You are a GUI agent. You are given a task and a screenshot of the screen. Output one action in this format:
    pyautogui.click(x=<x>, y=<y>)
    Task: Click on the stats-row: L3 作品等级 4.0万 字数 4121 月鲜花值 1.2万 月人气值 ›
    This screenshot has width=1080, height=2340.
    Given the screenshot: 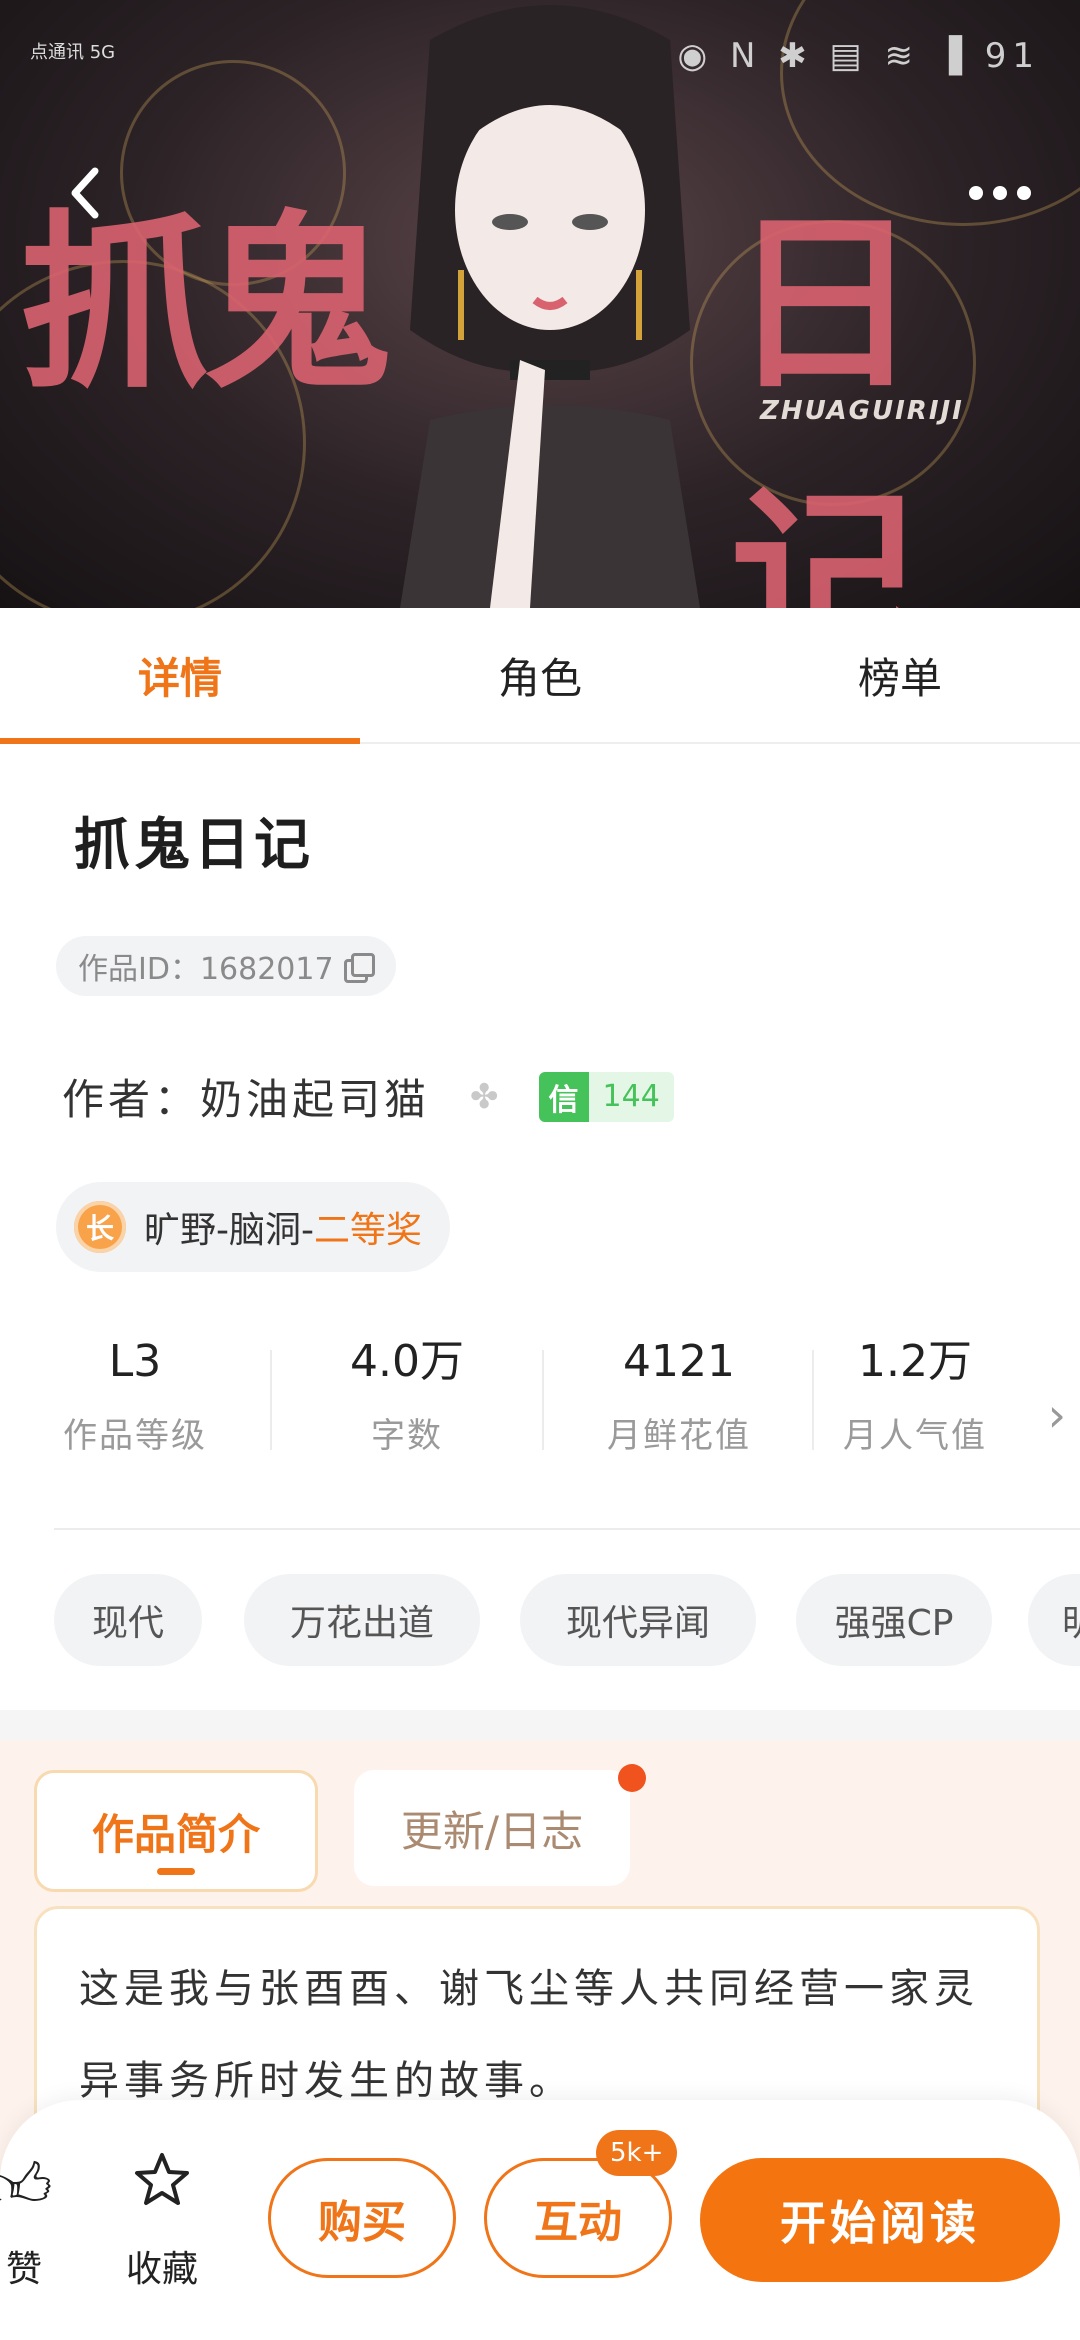 What is the action you would take?
    pyautogui.click(x=540, y=1405)
    